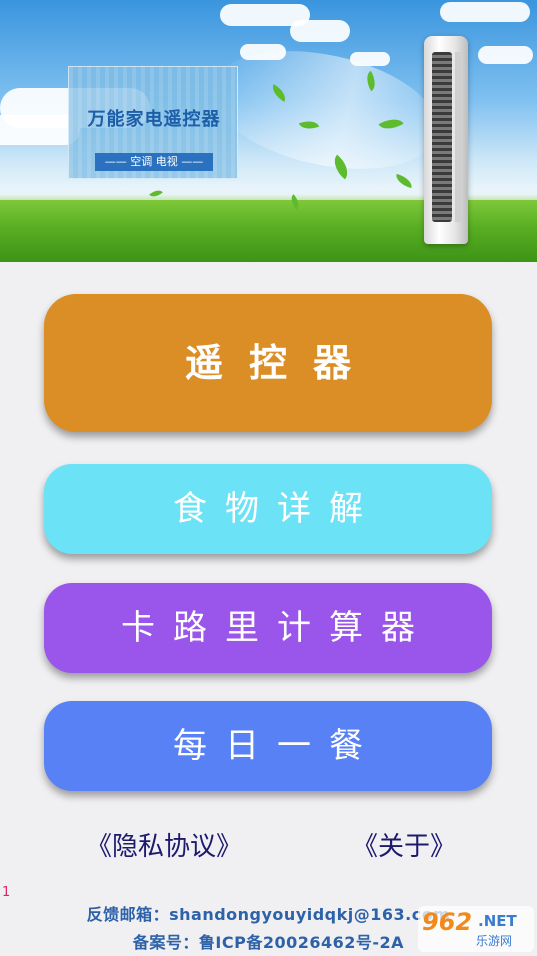 This screenshot has width=537, height=956. Describe the element at coordinates (494, 941) in the screenshot. I see `watermark-subtitle: 乐游网` at that location.